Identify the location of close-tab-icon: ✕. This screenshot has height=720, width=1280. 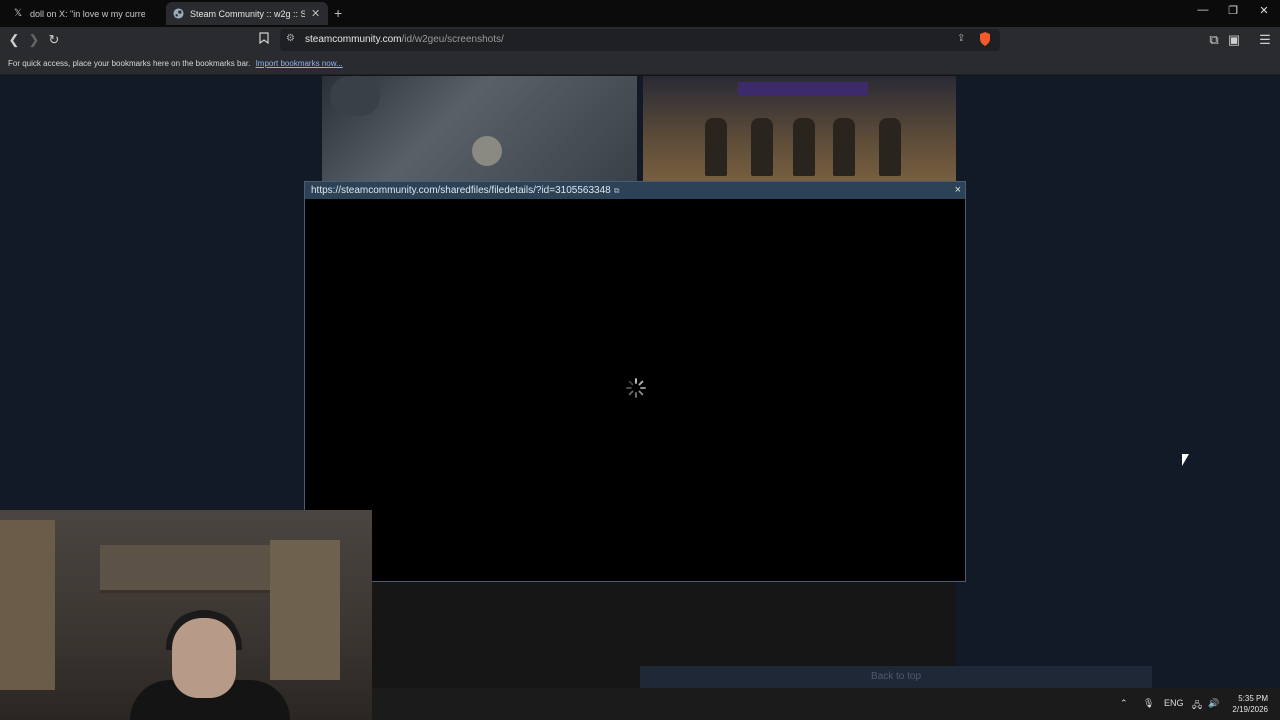
(315, 13).